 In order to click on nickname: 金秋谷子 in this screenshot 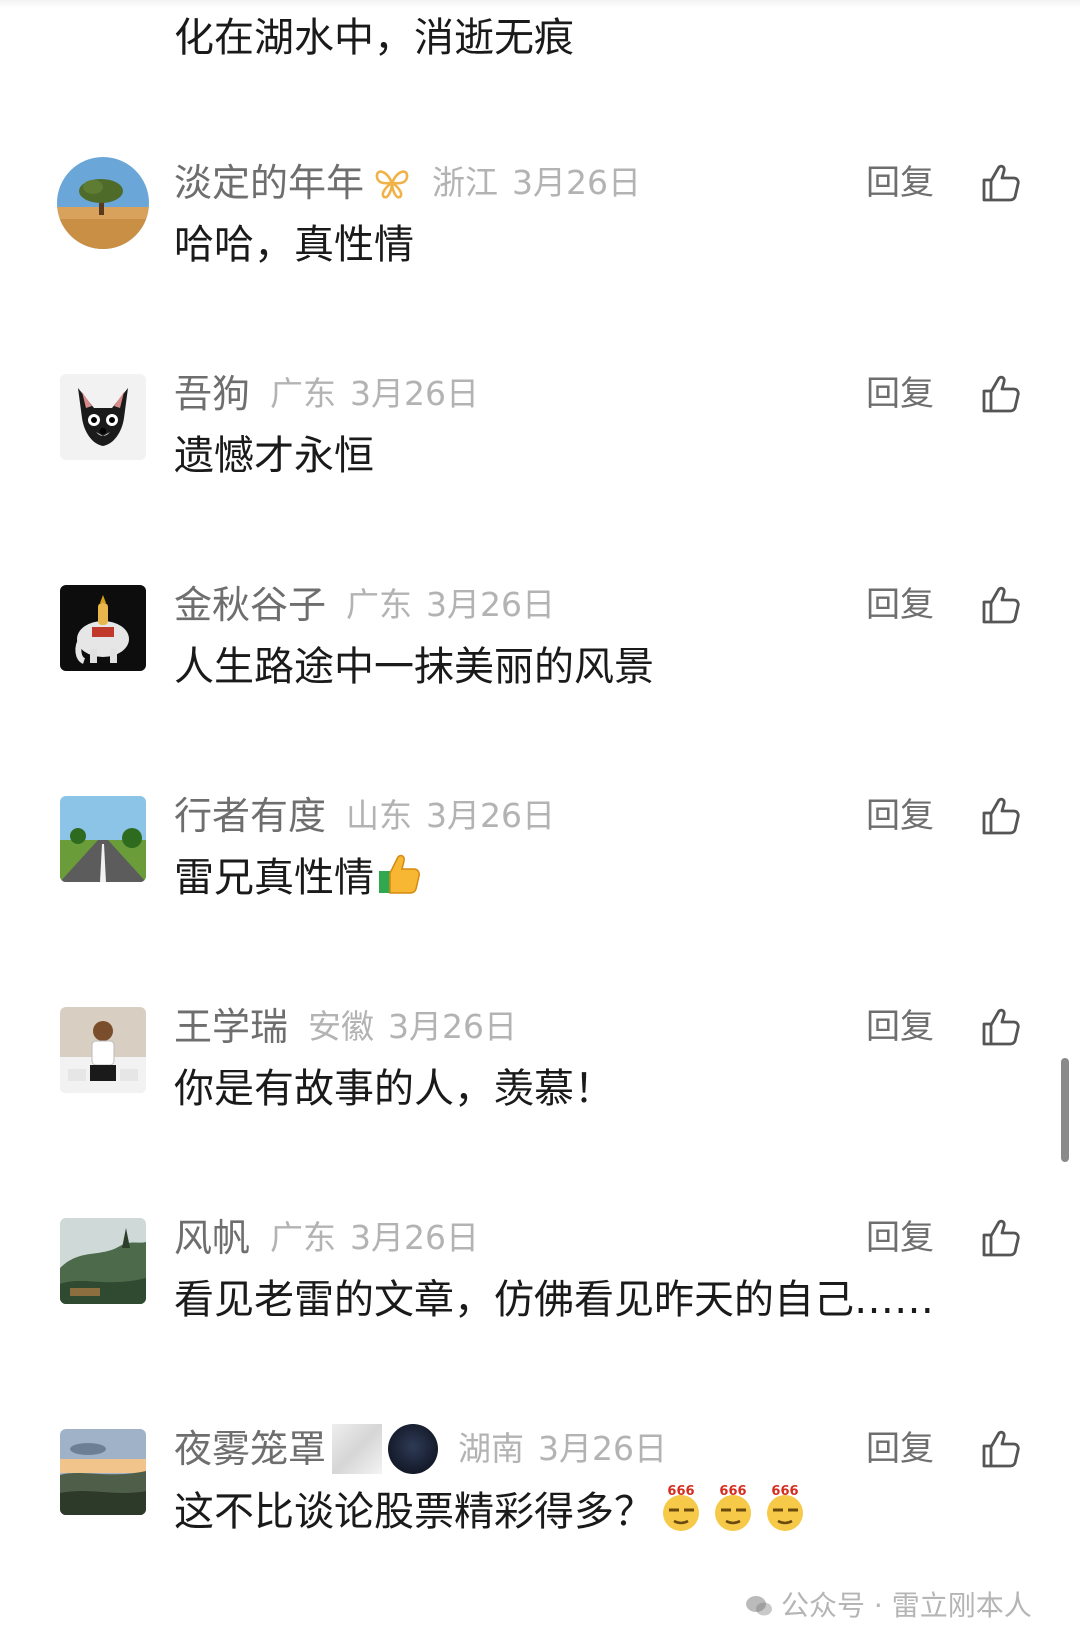, I will do `click(250, 605)`.